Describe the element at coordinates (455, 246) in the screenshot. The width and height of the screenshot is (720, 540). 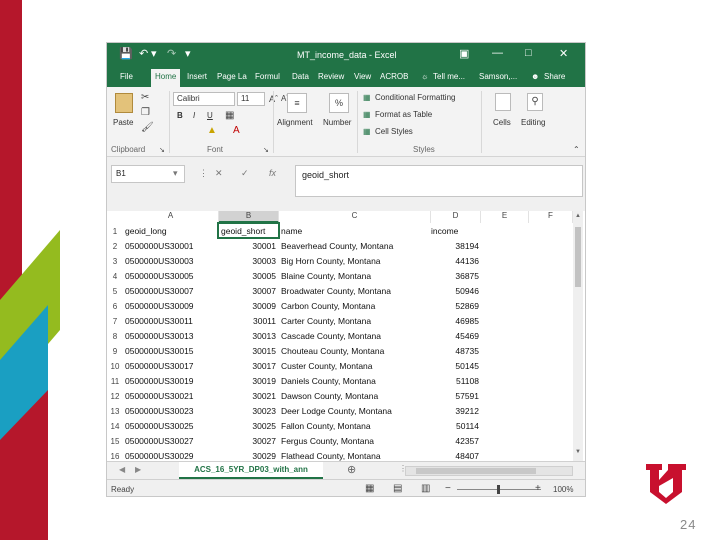
I see `cell-income: 38194` at that location.